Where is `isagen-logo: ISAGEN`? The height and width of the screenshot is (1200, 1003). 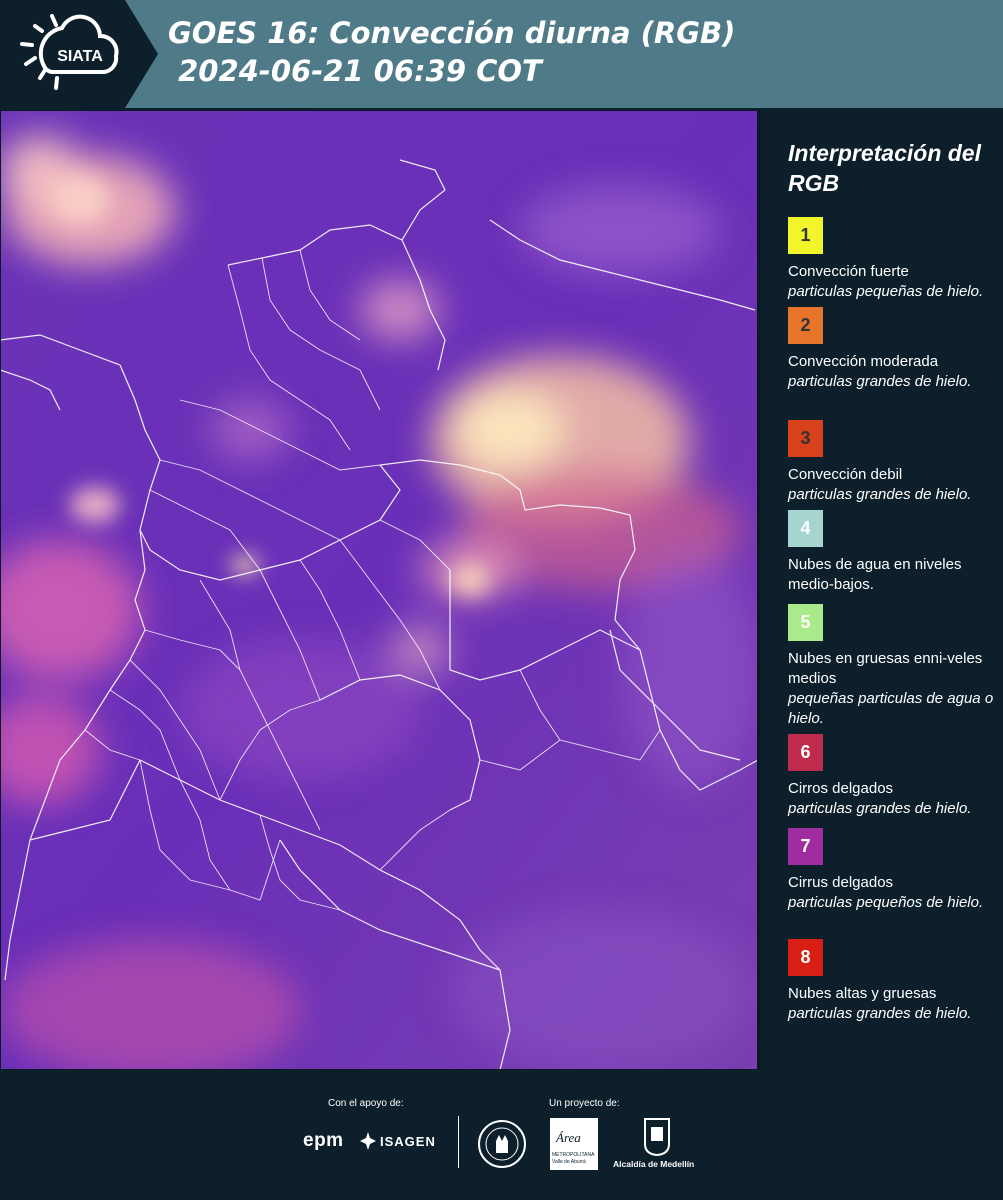
isagen-logo: ISAGEN is located at coordinates (408, 1141).